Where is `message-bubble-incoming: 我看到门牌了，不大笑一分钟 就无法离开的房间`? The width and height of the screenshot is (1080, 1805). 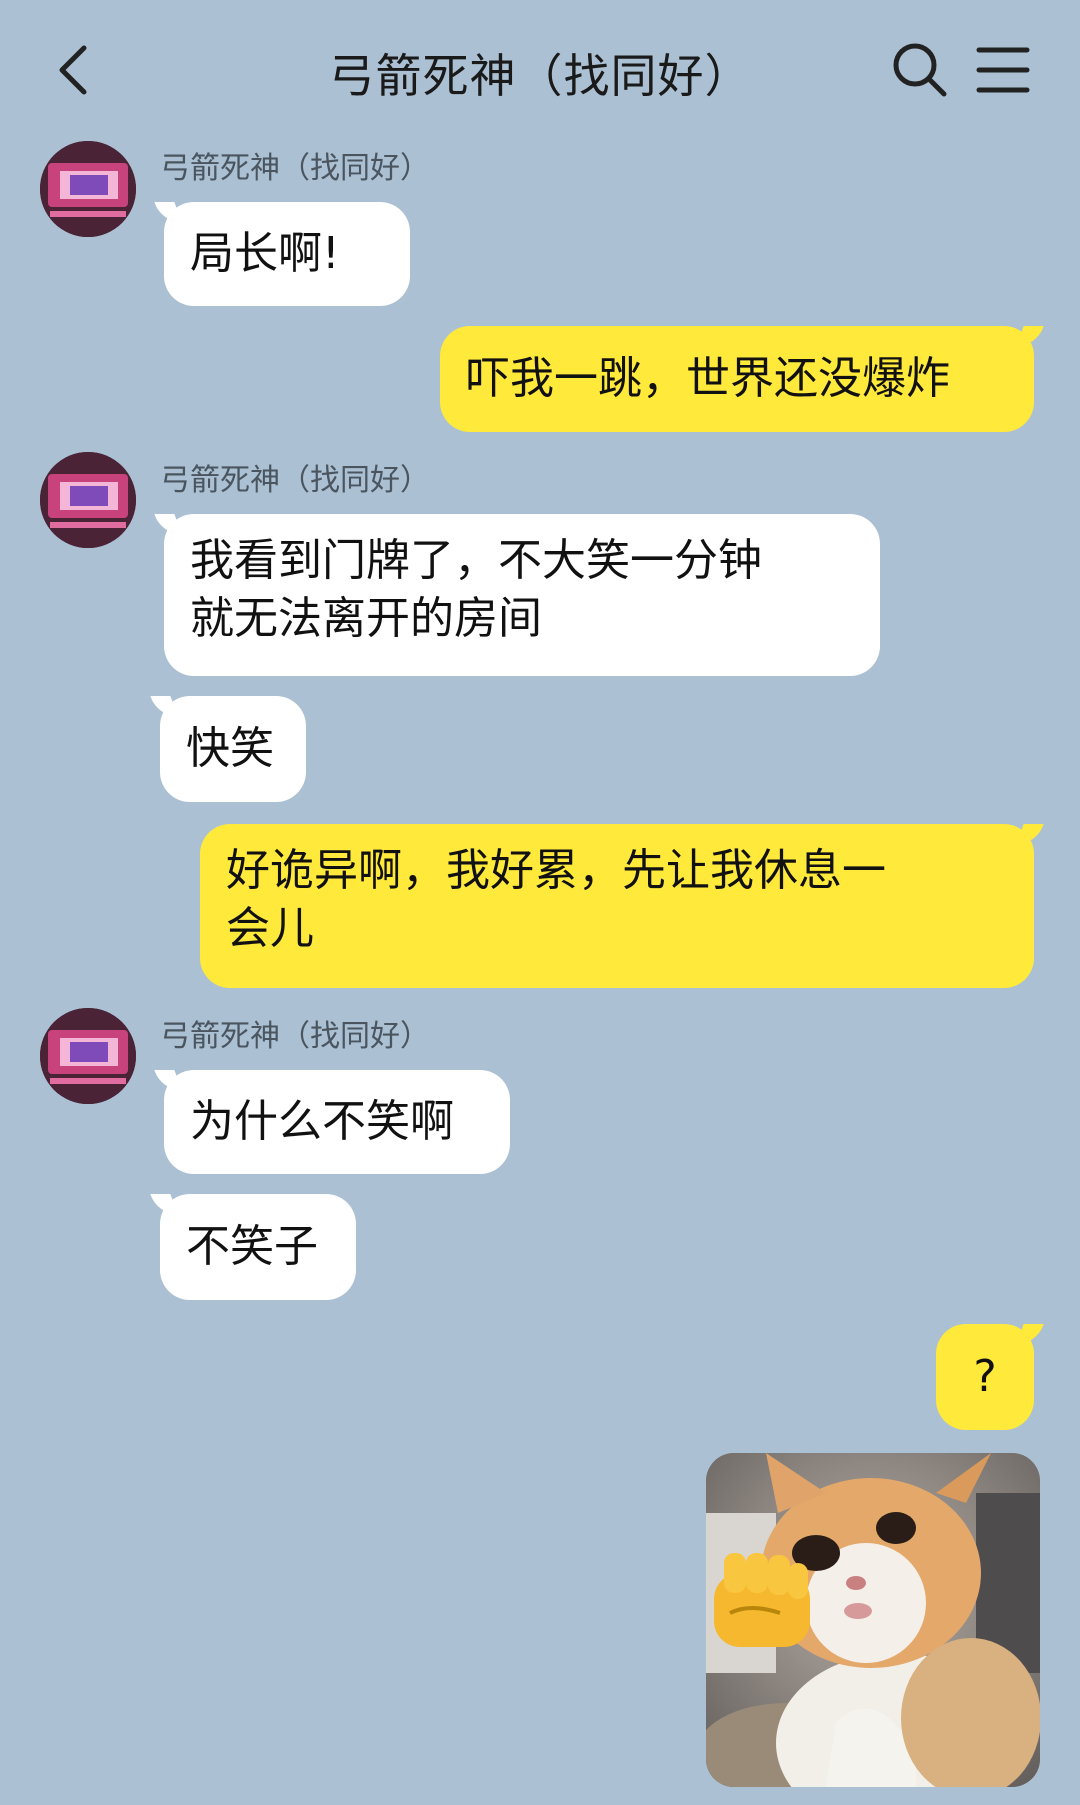 message-bubble-incoming: 我看到门牌了，不大笑一分钟 就无法离开的房间 is located at coordinates (522, 595).